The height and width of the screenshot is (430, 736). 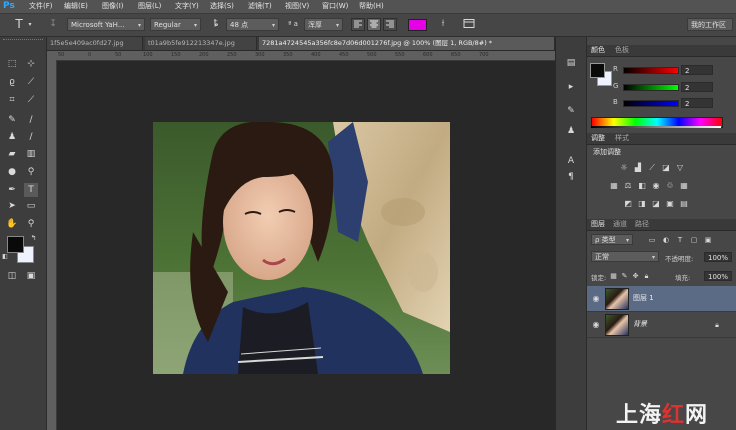 I want to click on exposure-icon: ◪, so click(x=666, y=168).